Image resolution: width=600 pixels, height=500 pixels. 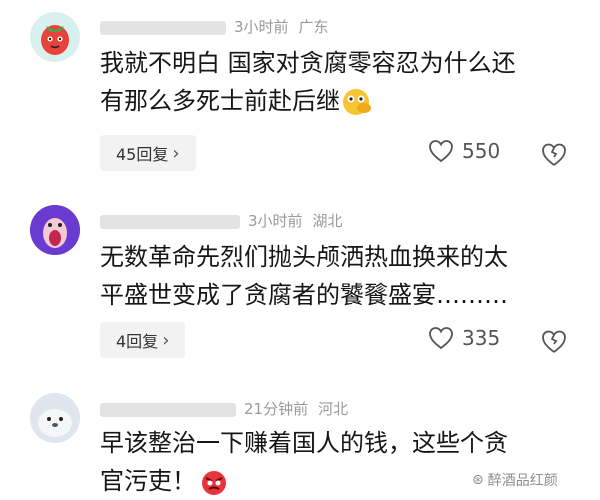 What do you see at coordinates (327, 221) in the screenshot?
I see `comment-location: 湖北` at bounding box center [327, 221].